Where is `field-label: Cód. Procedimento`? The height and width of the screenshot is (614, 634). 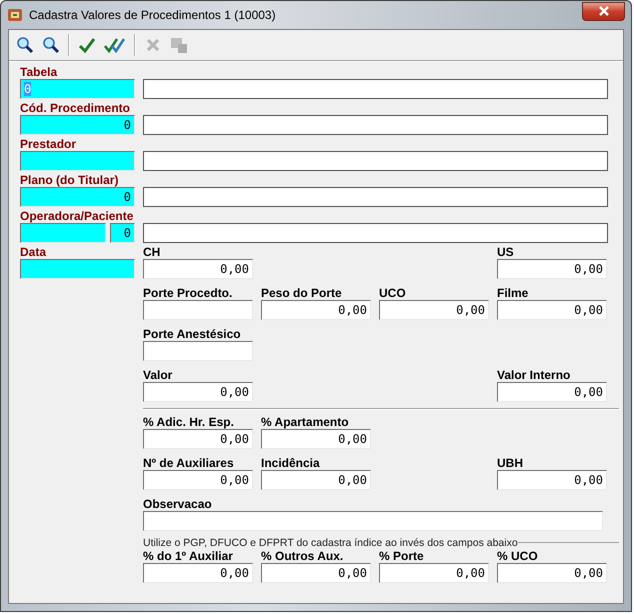 field-label: Cód. Procedimento is located at coordinates (76, 108).